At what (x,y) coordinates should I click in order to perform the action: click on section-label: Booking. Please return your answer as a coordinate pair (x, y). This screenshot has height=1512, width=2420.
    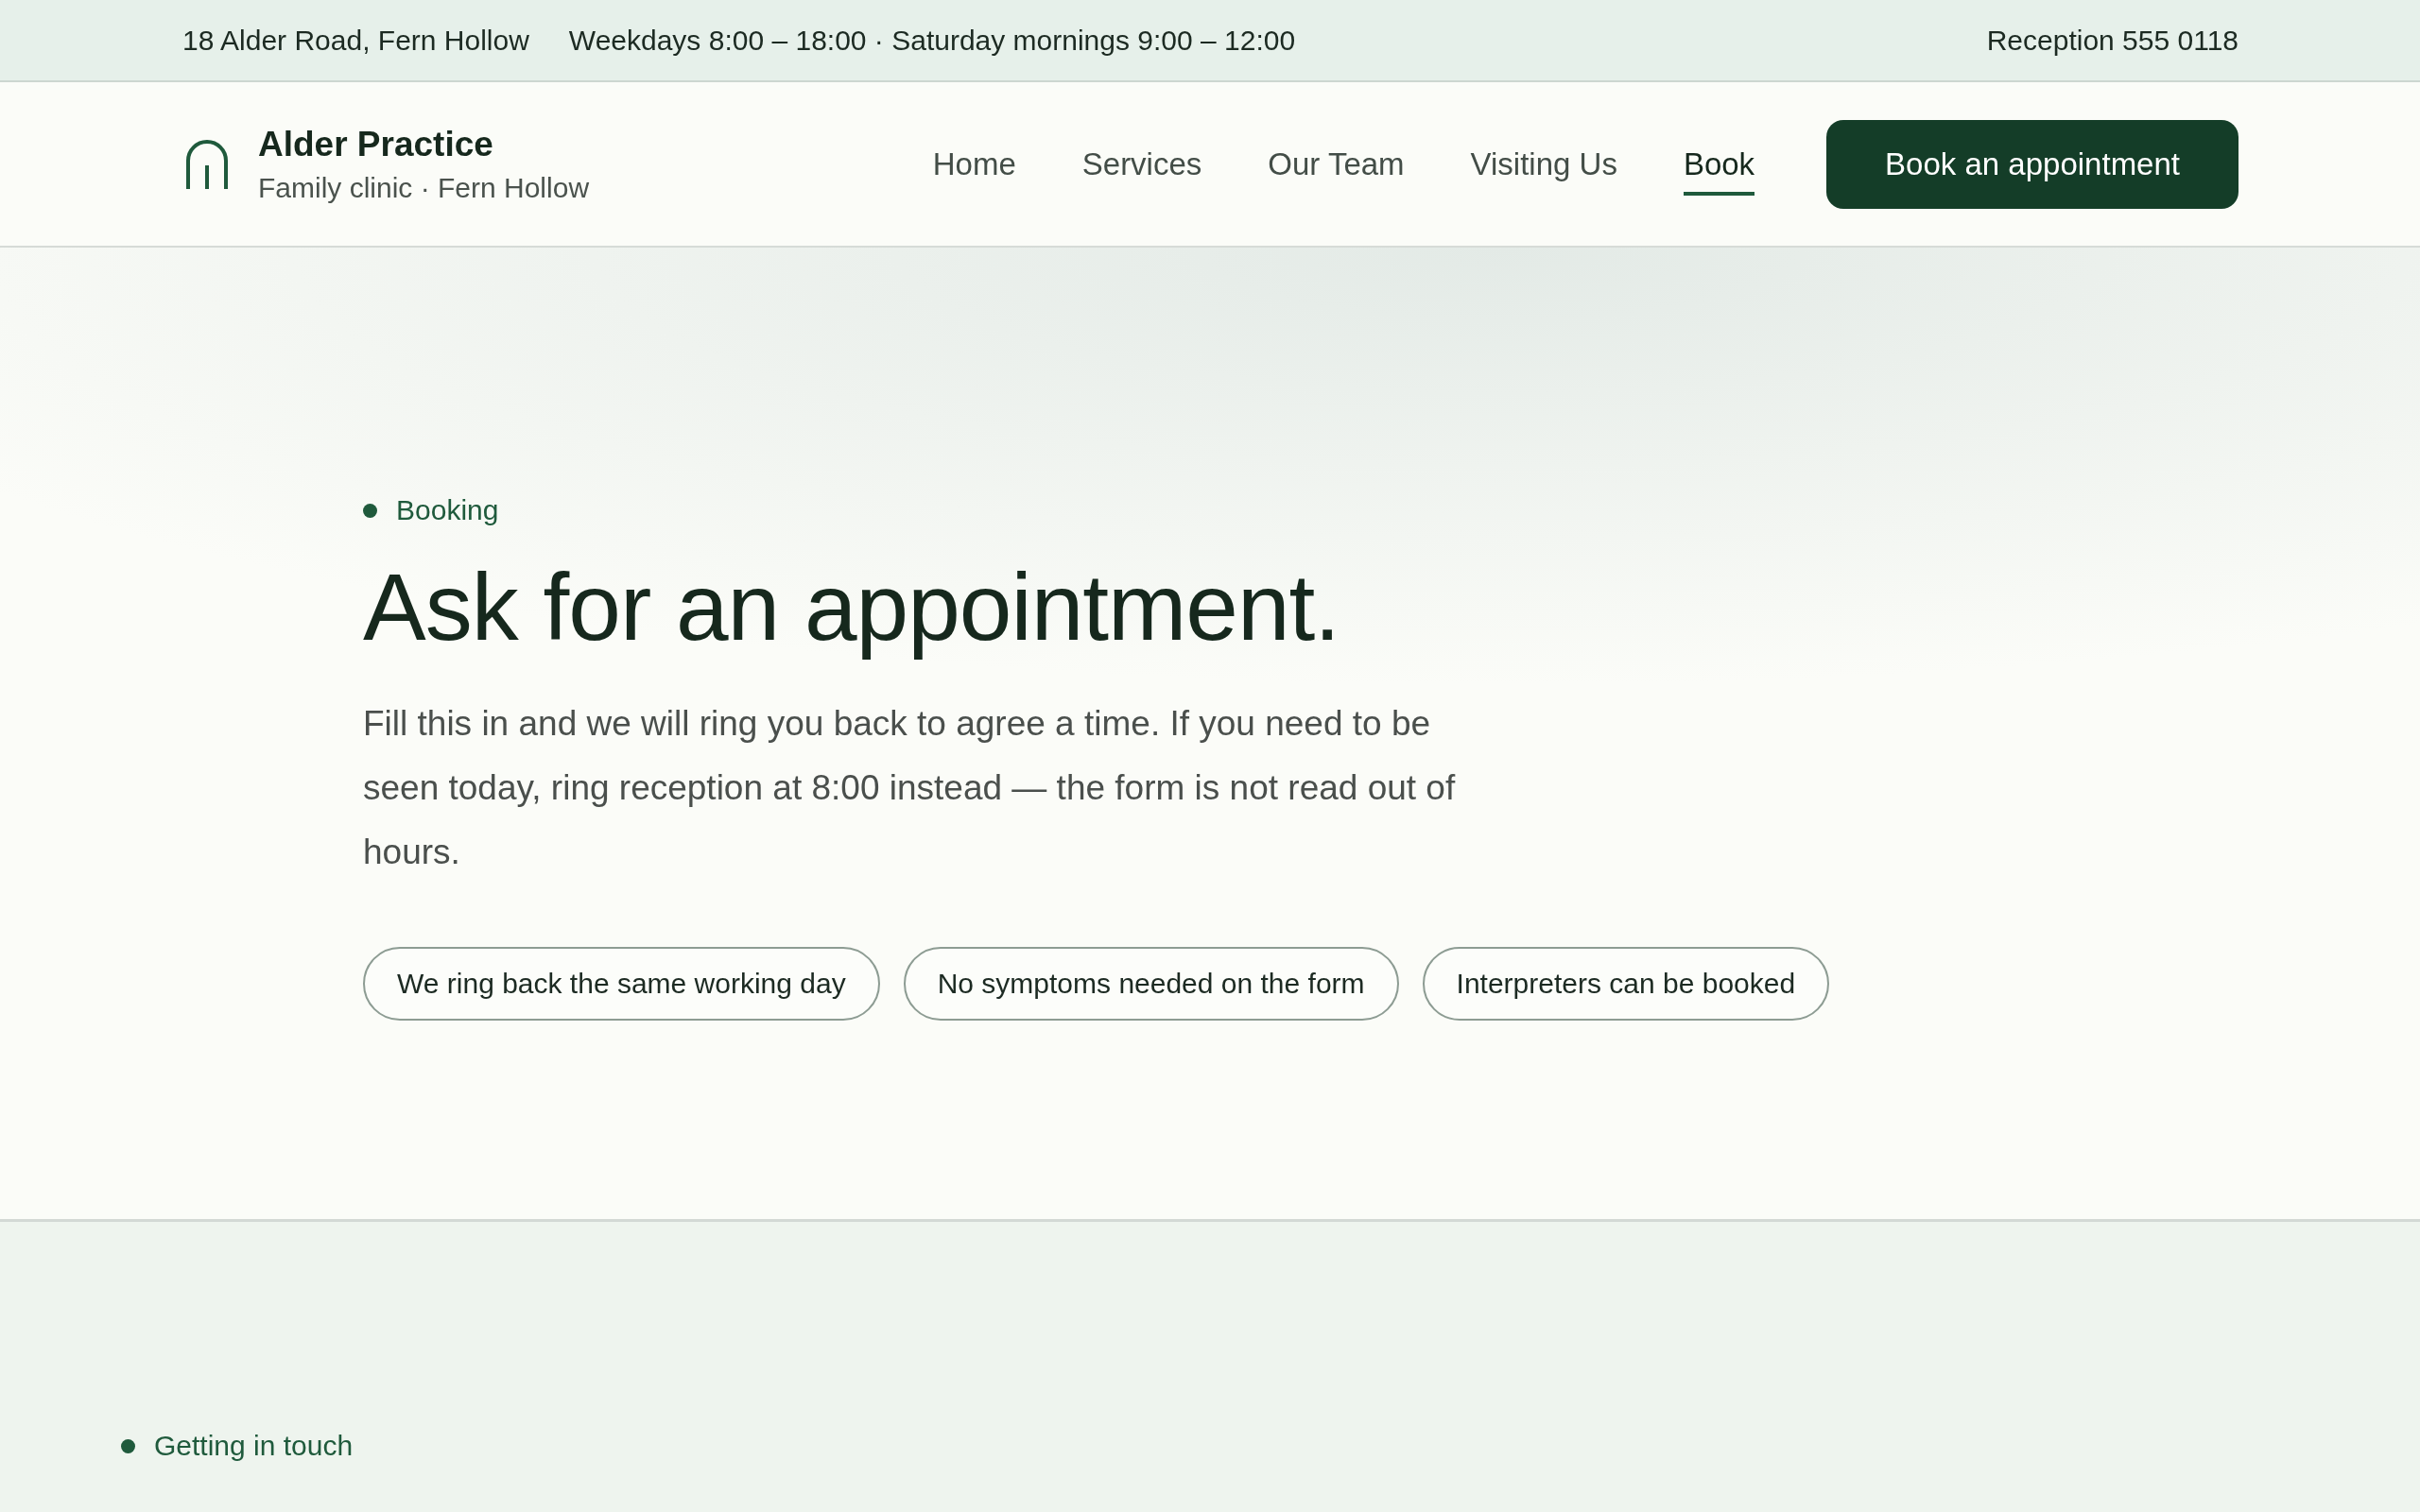
    Looking at the image, I should click on (447, 510).